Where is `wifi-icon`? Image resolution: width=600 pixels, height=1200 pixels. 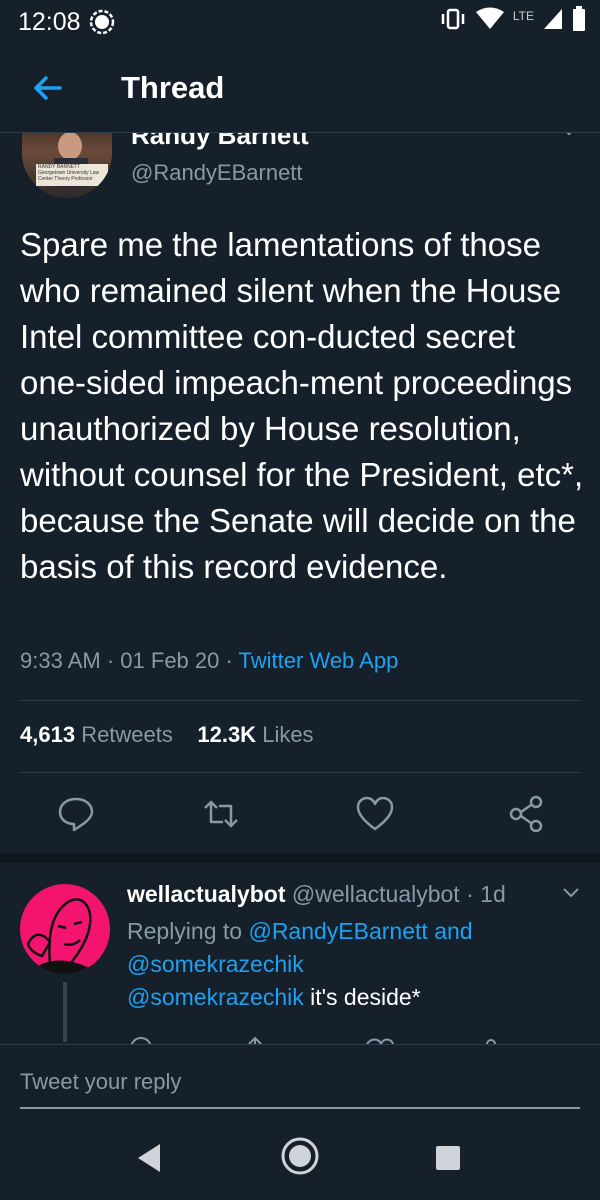
wifi-icon is located at coordinates (490, 21).